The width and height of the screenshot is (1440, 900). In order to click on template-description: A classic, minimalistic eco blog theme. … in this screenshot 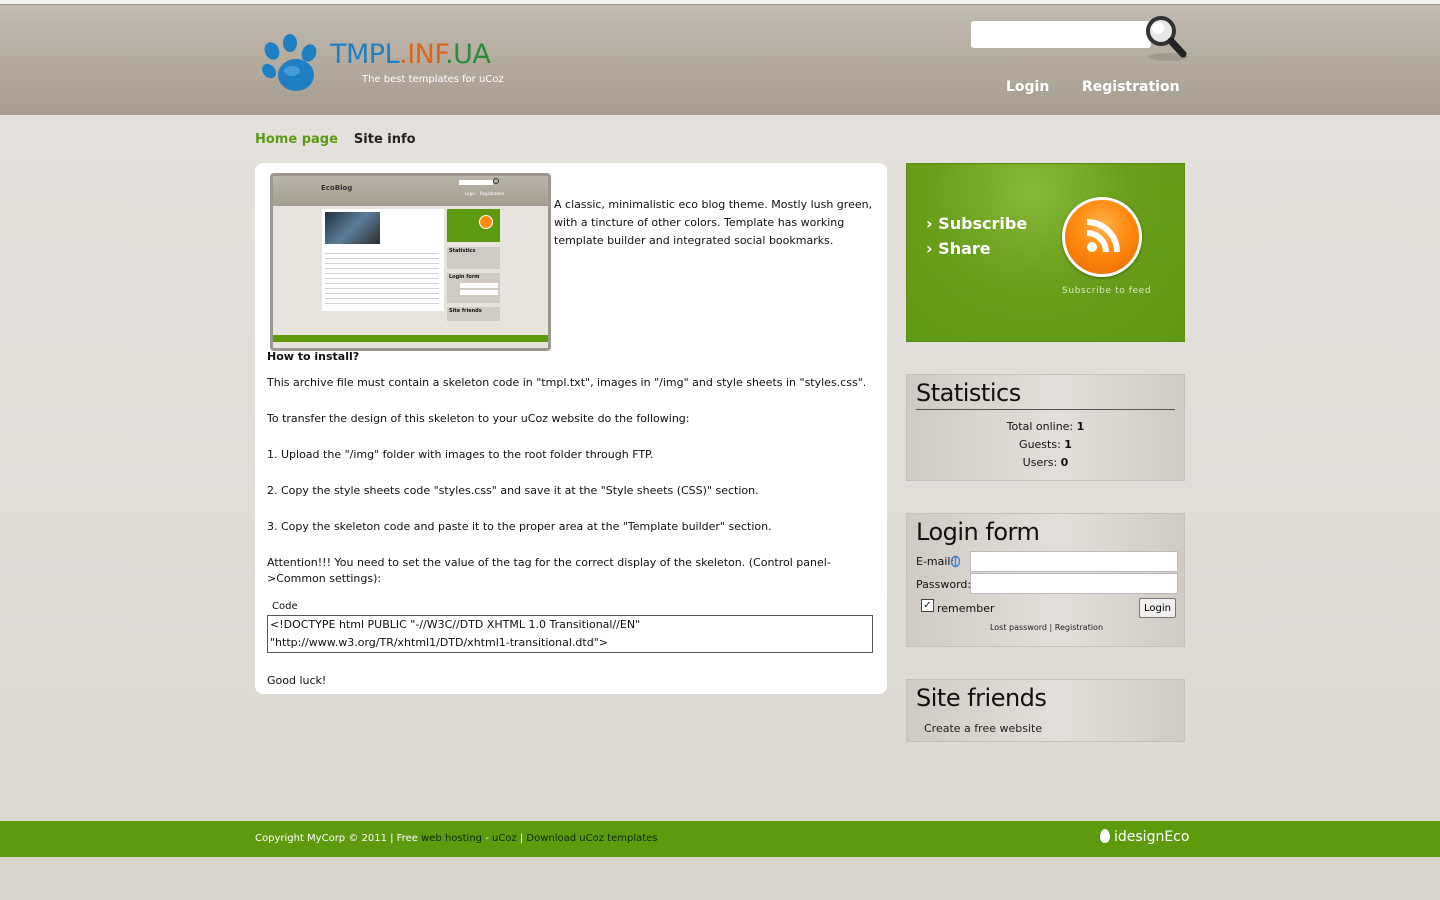, I will do `click(713, 222)`.